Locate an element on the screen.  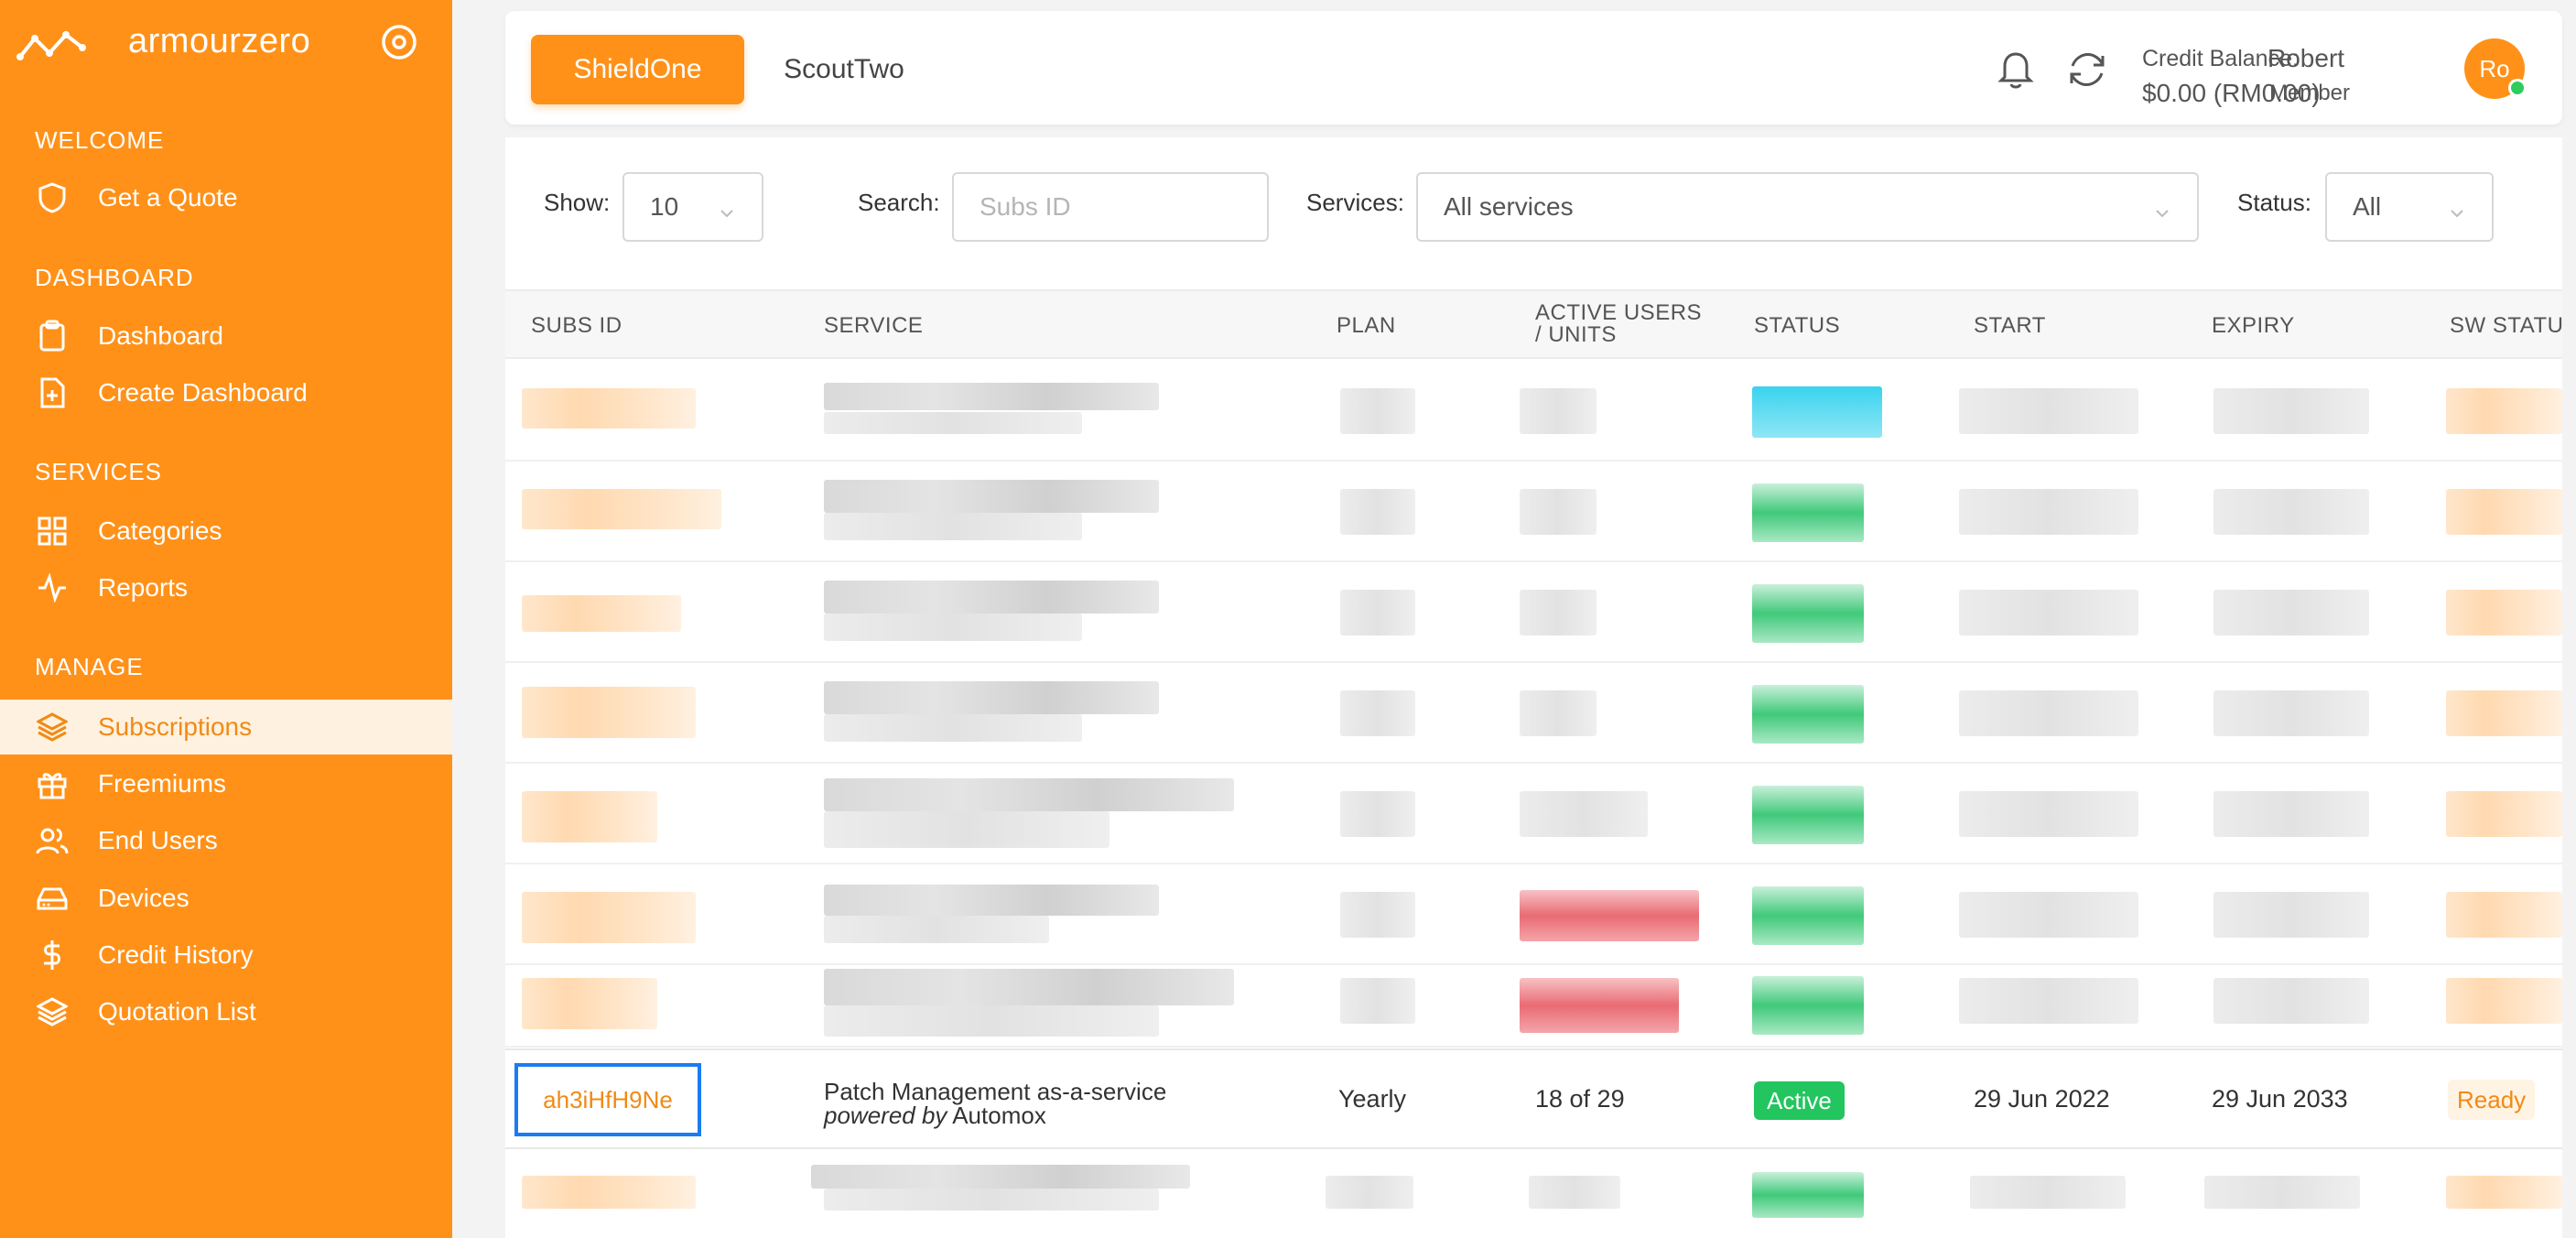
avatar: Ro is located at coordinates (2495, 68).